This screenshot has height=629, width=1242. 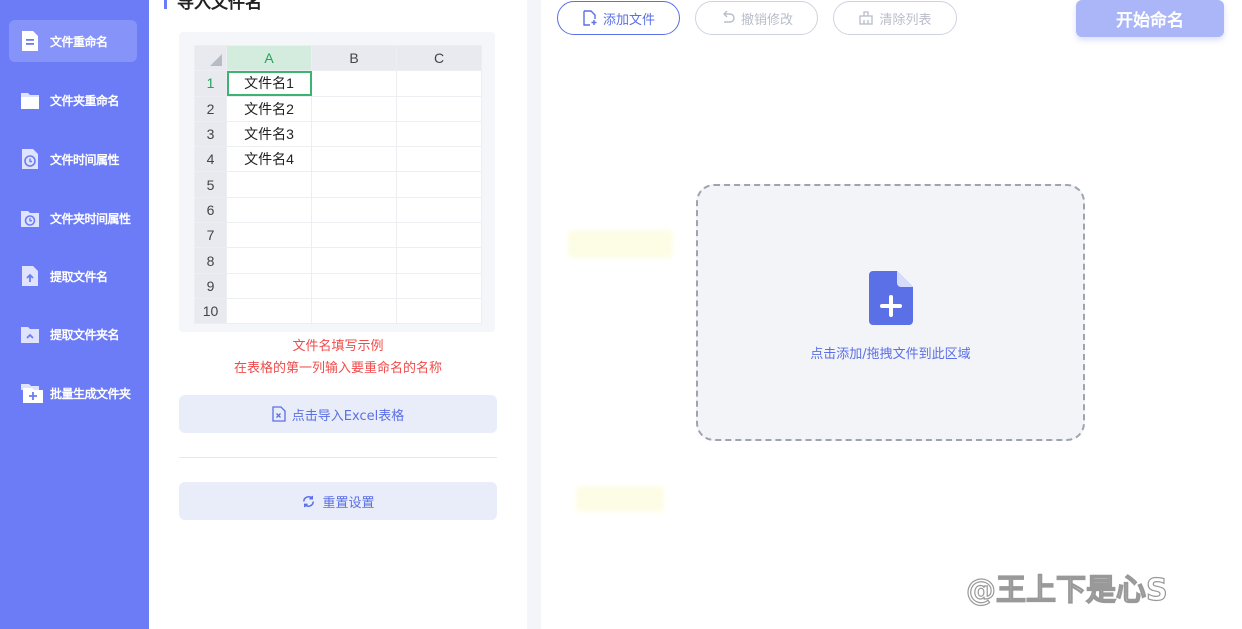 I want to click on table-row: 9, so click(x=338, y=285).